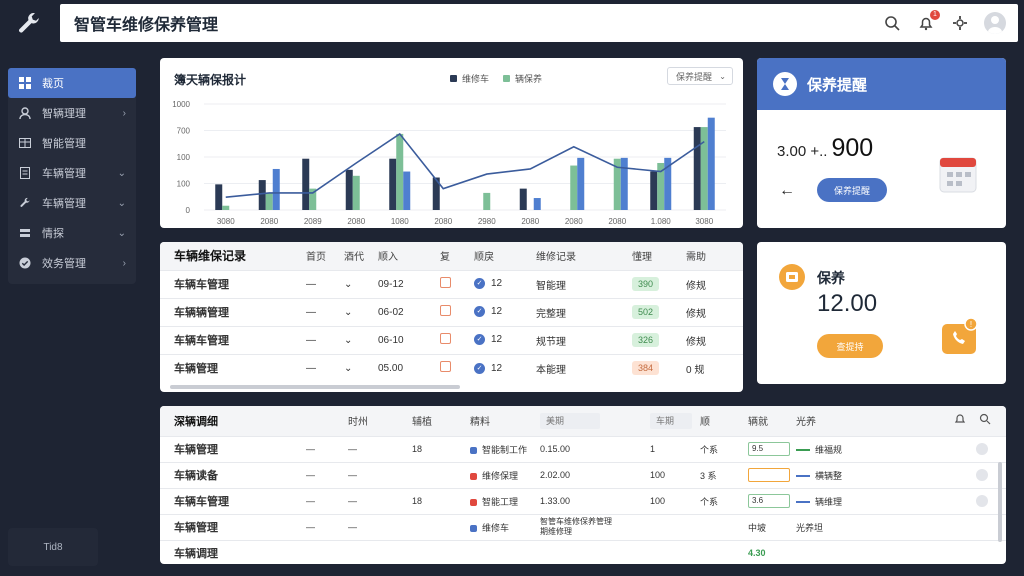 The image size is (1024, 576). Describe the element at coordinates (72, 173) in the screenshot. I see `sidebar-item-vehicle-mgmt: 车辆管理 ⌄` at that location.